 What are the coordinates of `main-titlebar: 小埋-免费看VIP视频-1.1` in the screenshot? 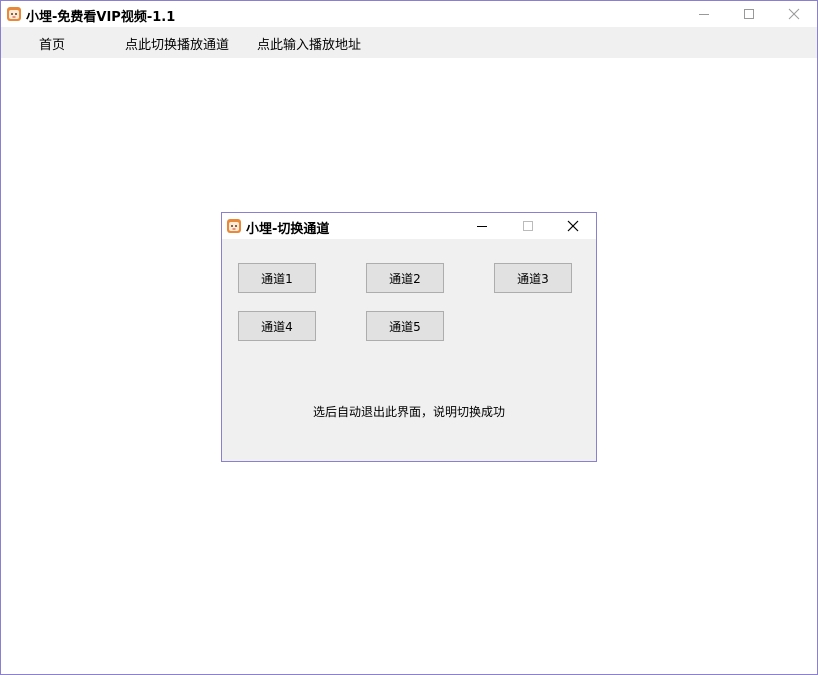 It's located at (409, 14).